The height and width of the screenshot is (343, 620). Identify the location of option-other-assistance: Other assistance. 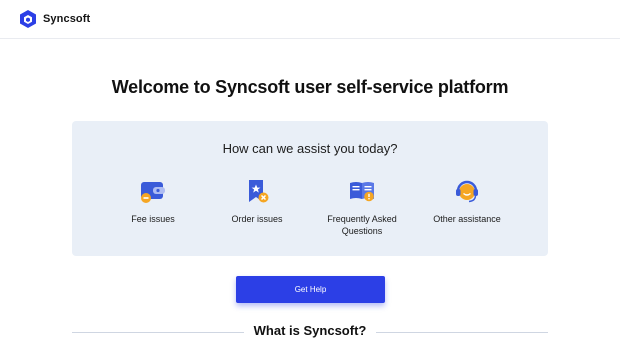
(467, 201).